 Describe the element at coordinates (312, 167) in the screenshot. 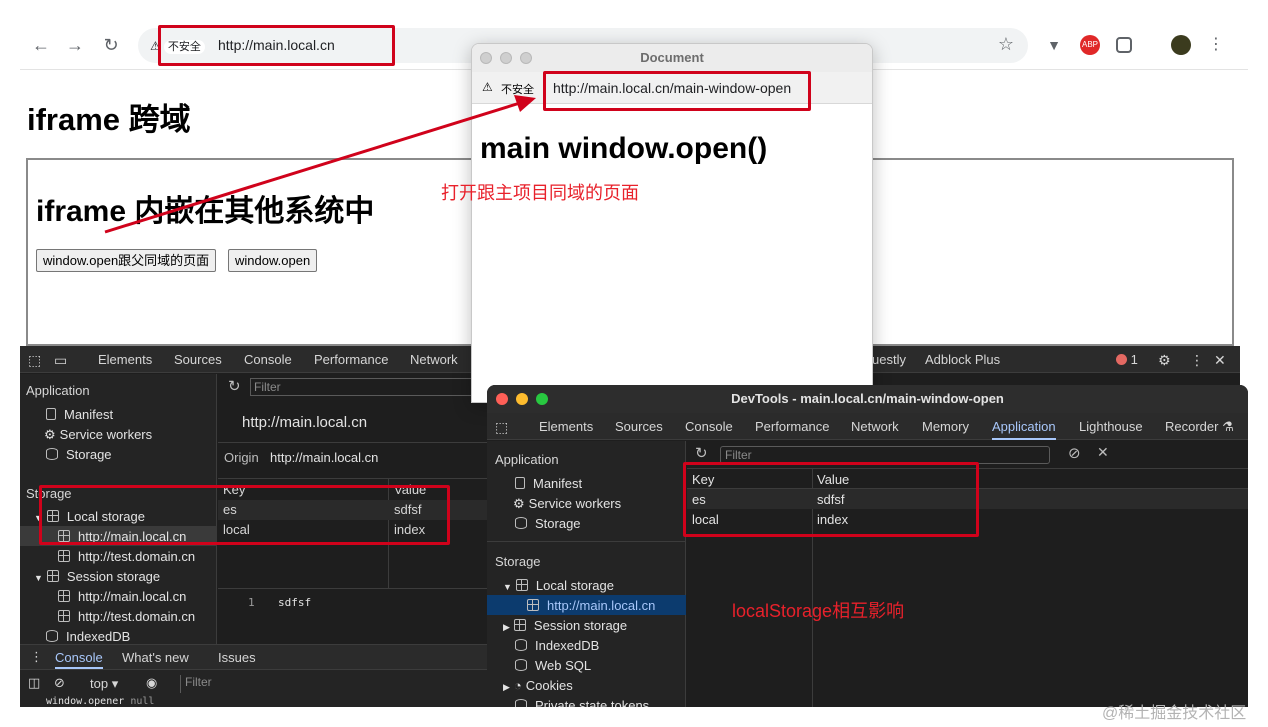

I see `arrow-line` at that location.